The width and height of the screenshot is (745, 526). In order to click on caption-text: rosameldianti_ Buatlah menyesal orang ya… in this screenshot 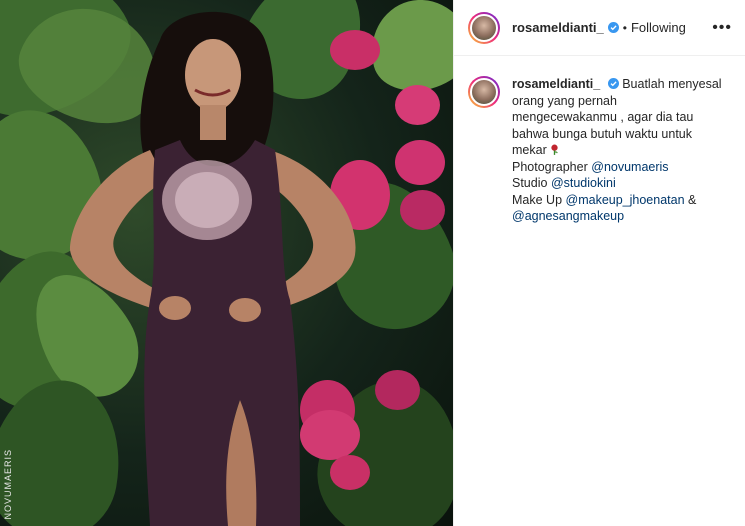, I will do `click(617, 150)`.